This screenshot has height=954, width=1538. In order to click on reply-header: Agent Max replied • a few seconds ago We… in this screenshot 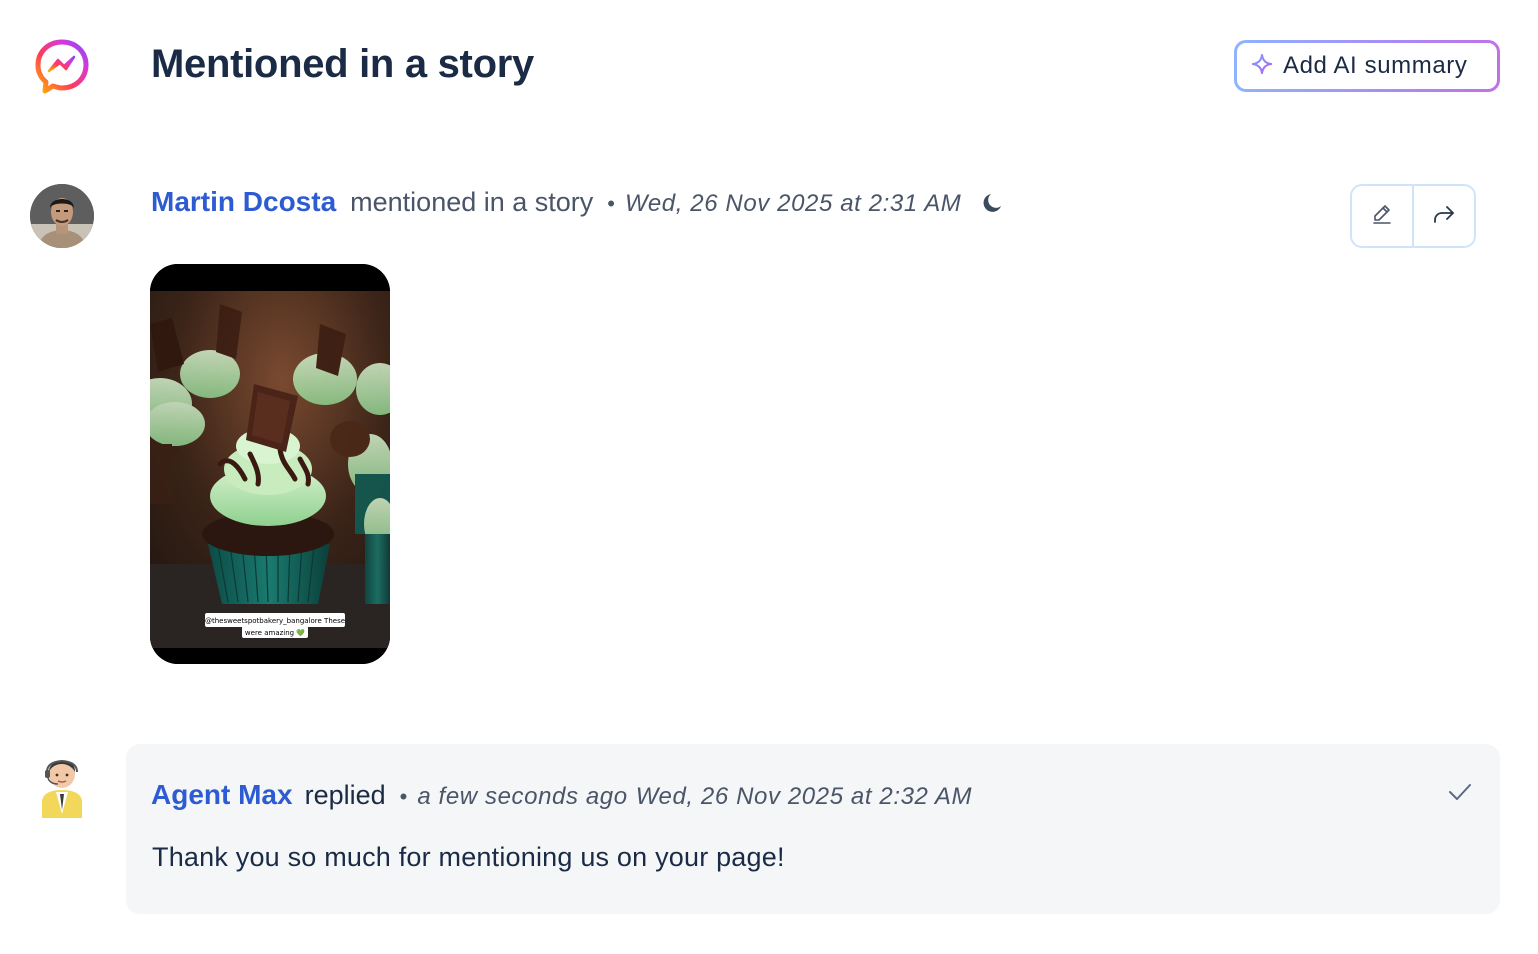, I will do `click(561, 795)`.